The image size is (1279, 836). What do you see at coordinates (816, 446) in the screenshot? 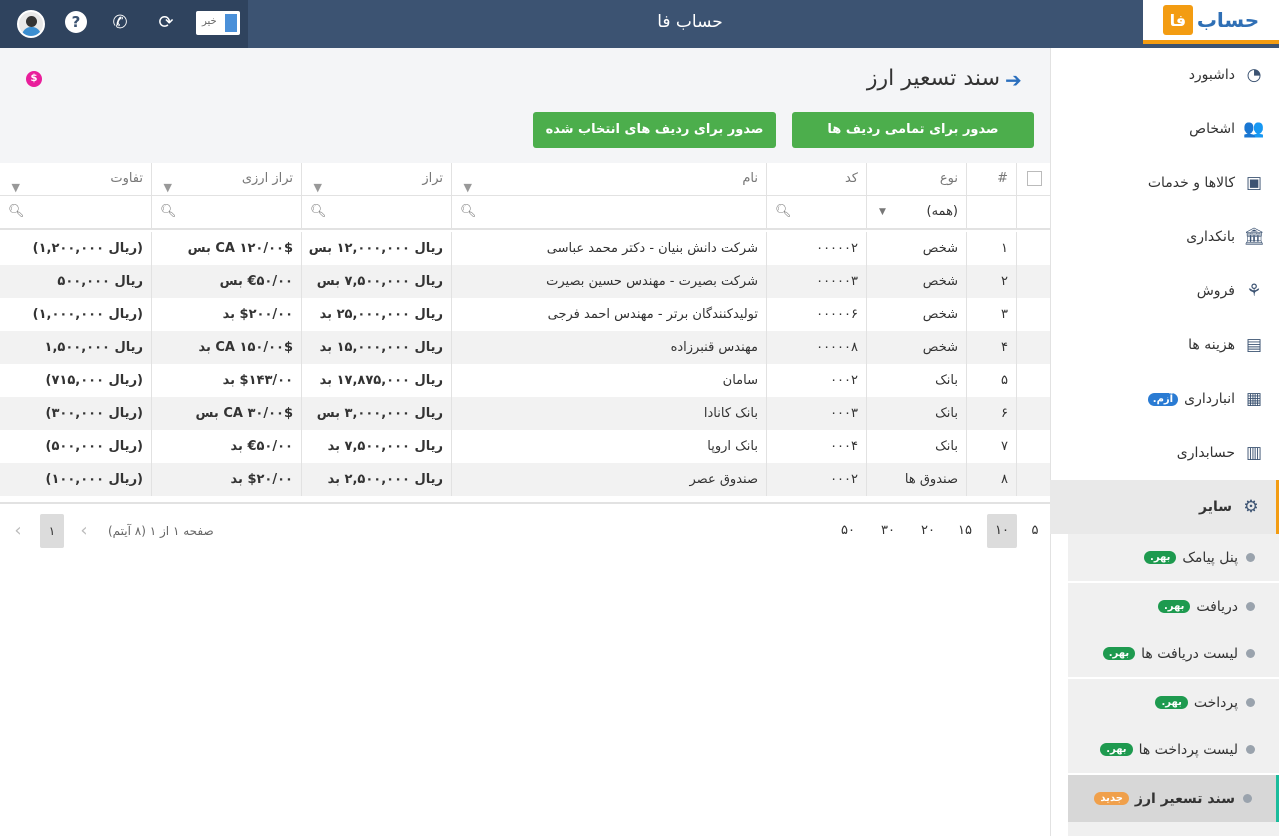
I see `row-code: ۰۰۰۴` at bounding box center [816, 446].